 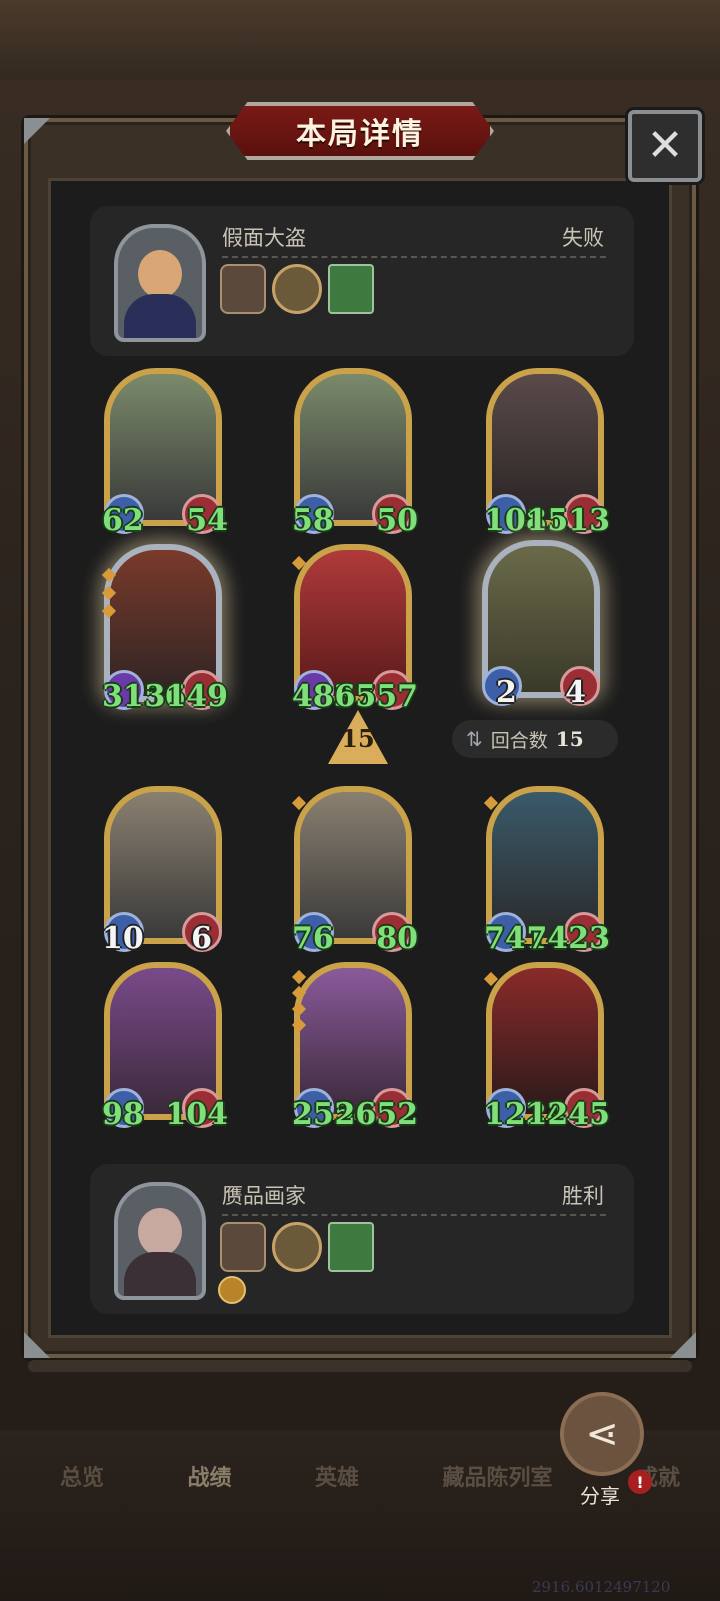 I want to click on minion-attack: 10, so click(x=123, y=938).